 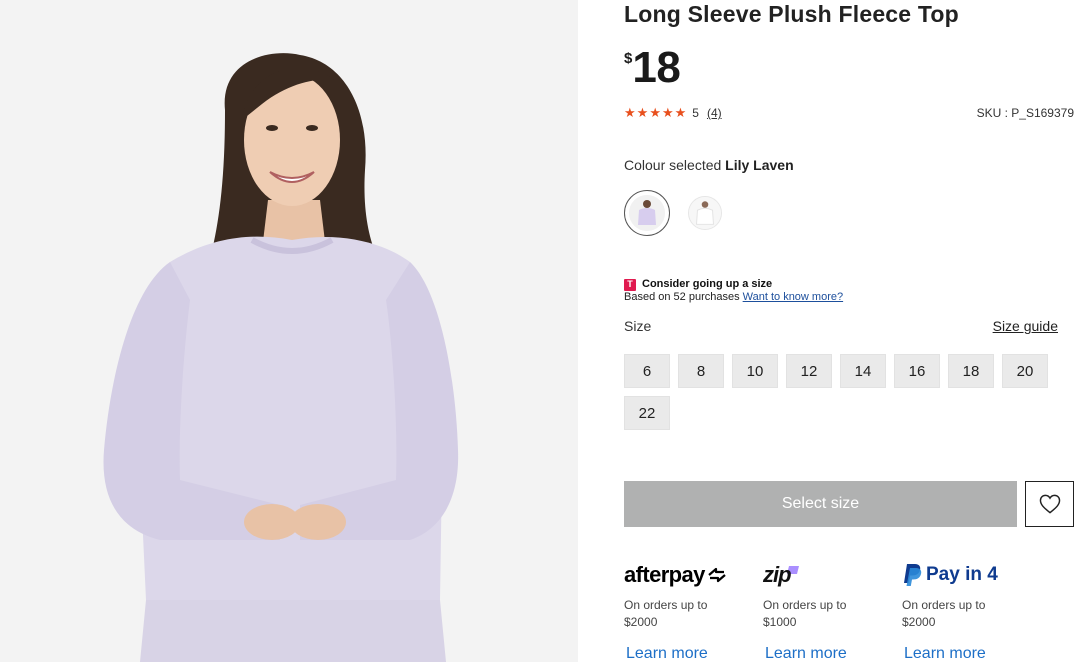 I want to click on payment-zip: zip On orders up to $1000 Learn more, so click(x=832, y=611).